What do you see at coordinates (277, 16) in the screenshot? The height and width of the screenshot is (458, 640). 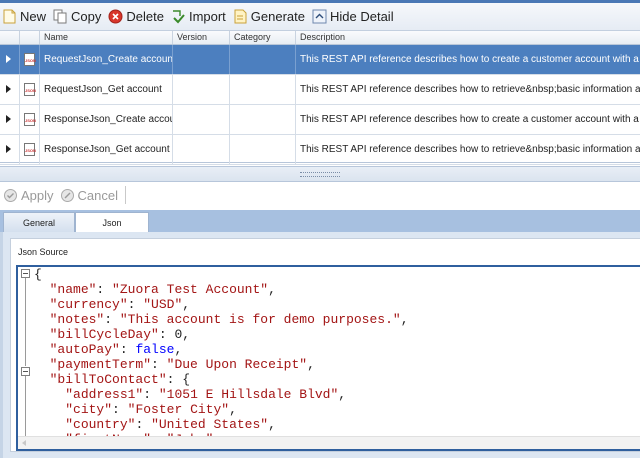 I see `generate-button-label: Generate` at bounding box center [277, 16].